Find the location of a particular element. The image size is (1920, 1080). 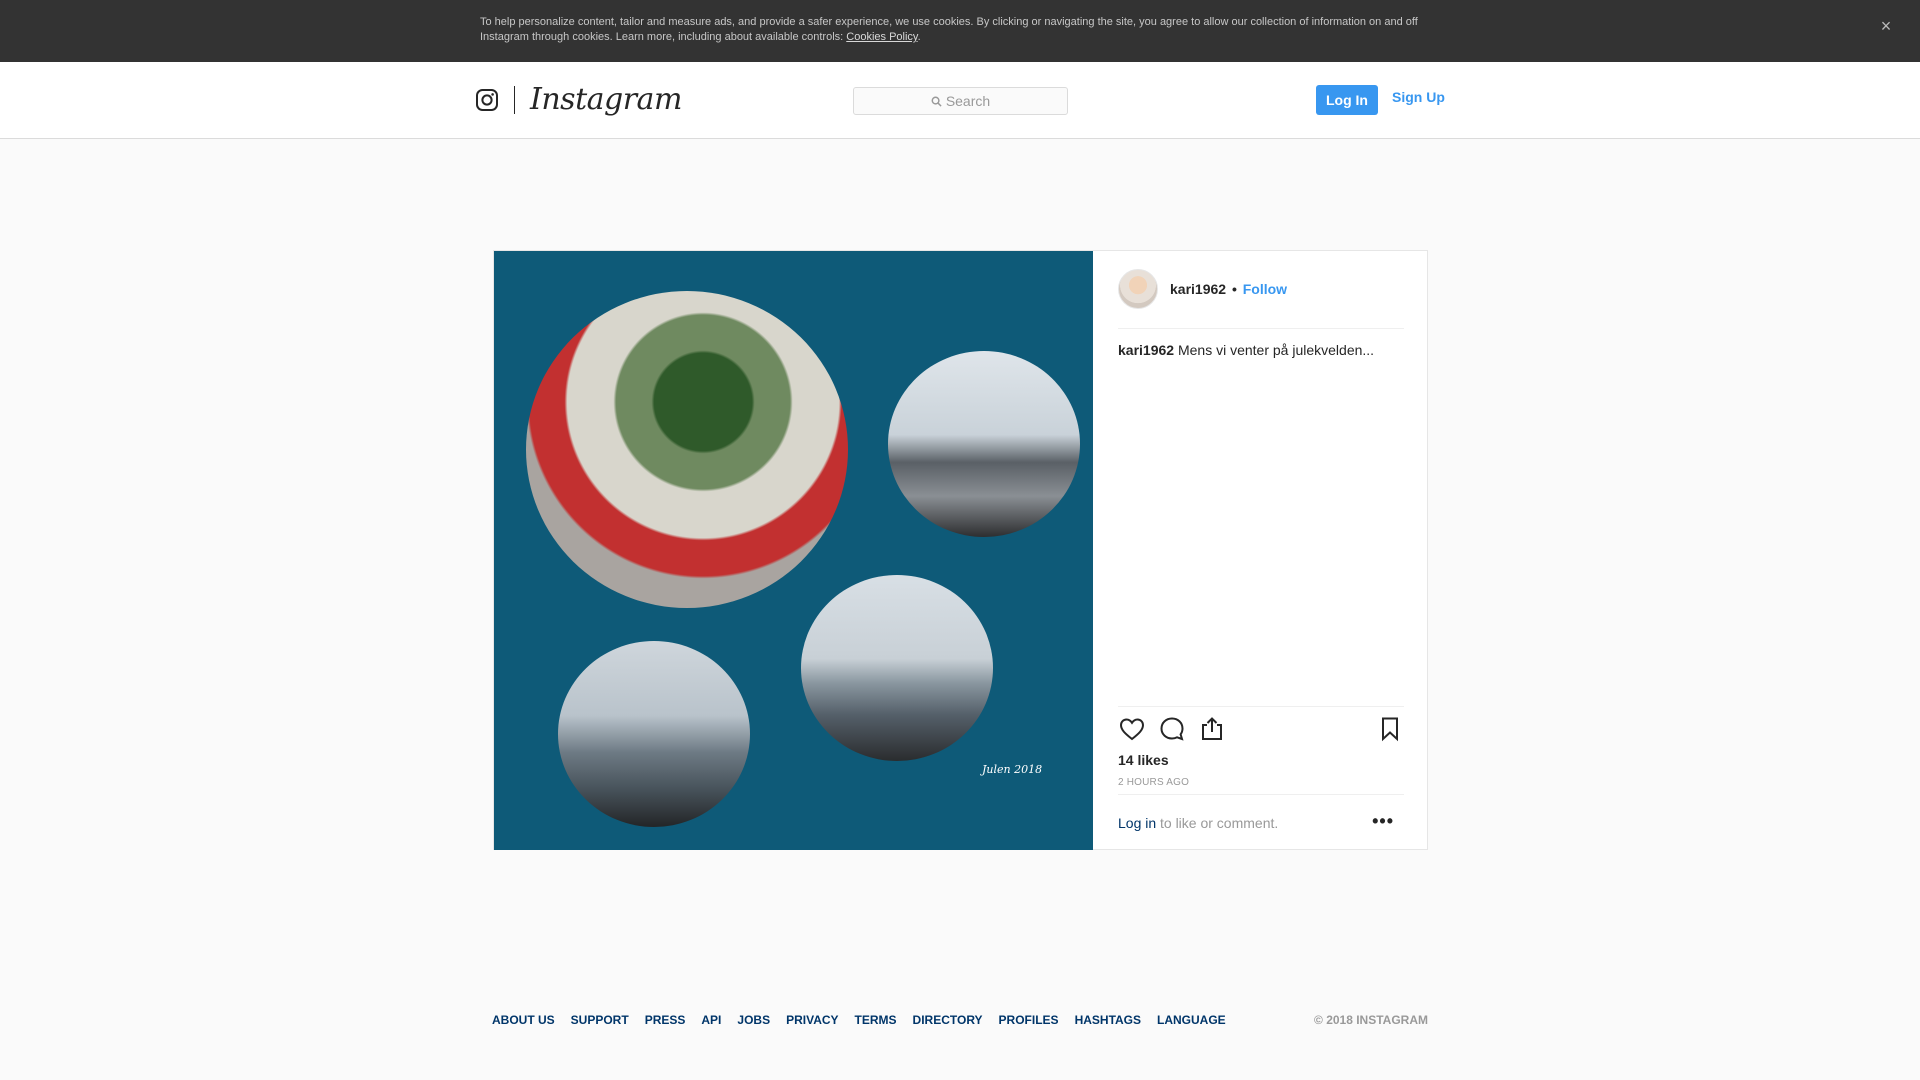

cookie-period: . is located at coordinates (919, 37).